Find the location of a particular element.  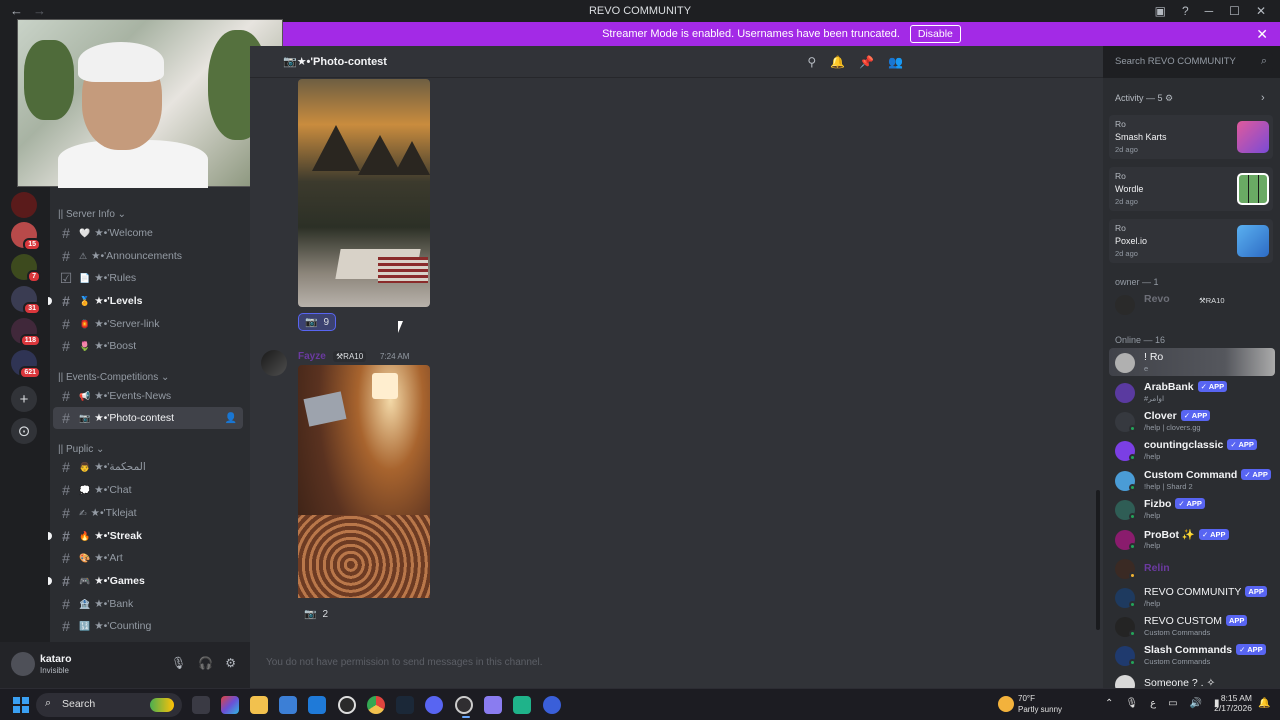

microsoft-365-icon is located at coordinates (230, 705).